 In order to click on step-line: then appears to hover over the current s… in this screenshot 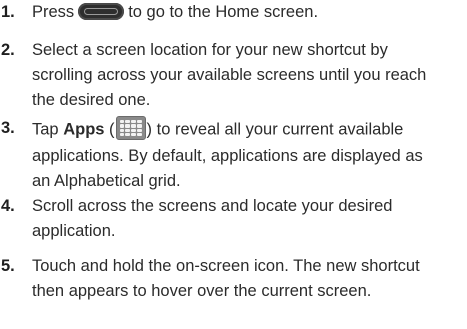, I will do `click(202, 291)`.